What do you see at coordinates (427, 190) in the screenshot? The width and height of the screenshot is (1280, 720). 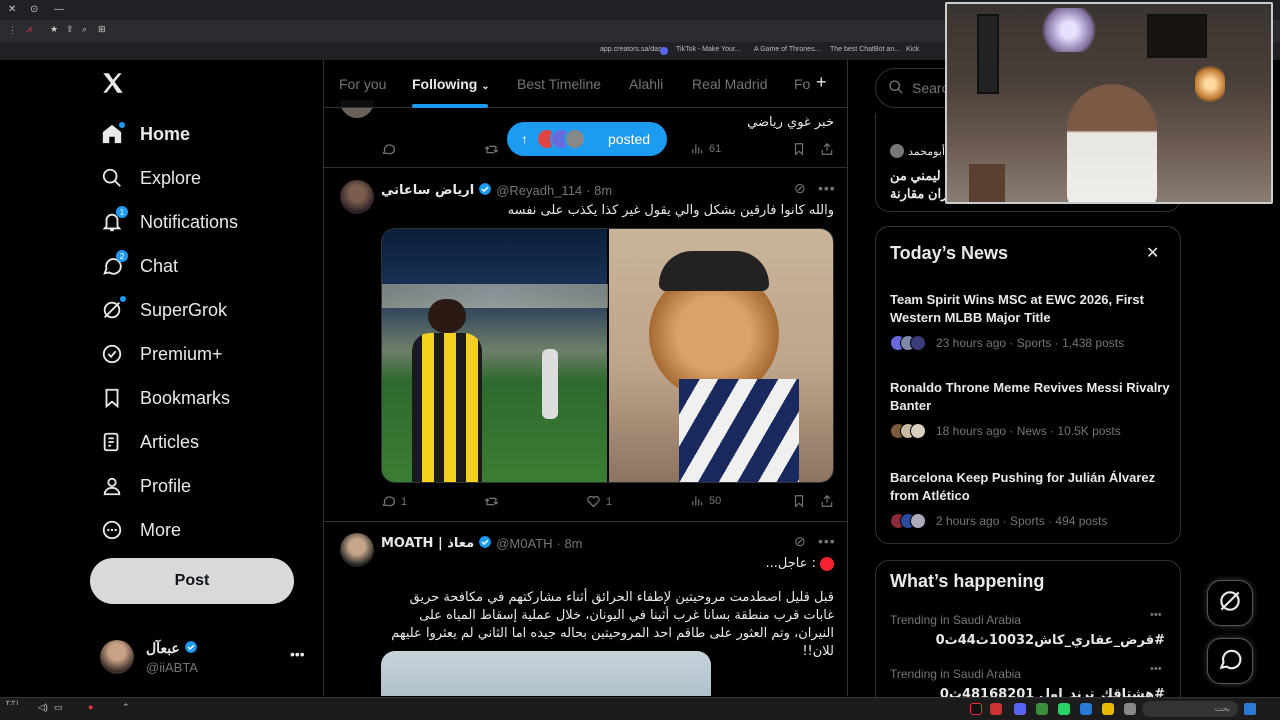 I see `tweet-author-name: ارياض ساعاتي` at bounding box center [427, 190].